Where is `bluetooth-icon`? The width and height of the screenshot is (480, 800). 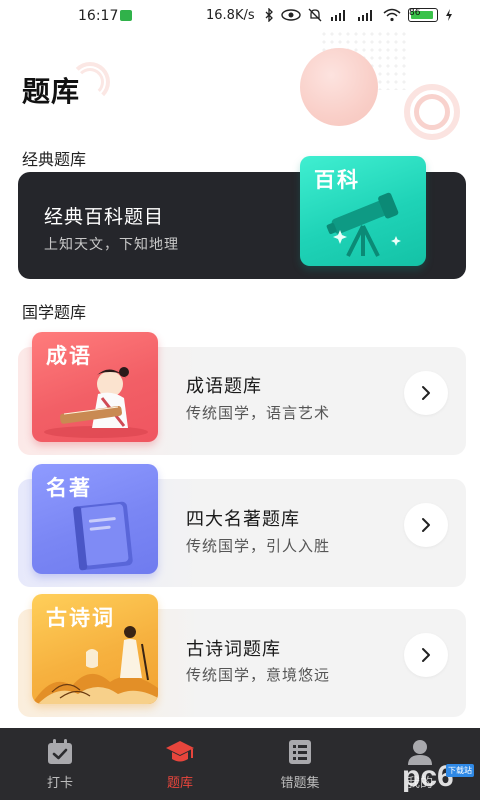
bluetooth-icon is located at coordinates (269, 15).